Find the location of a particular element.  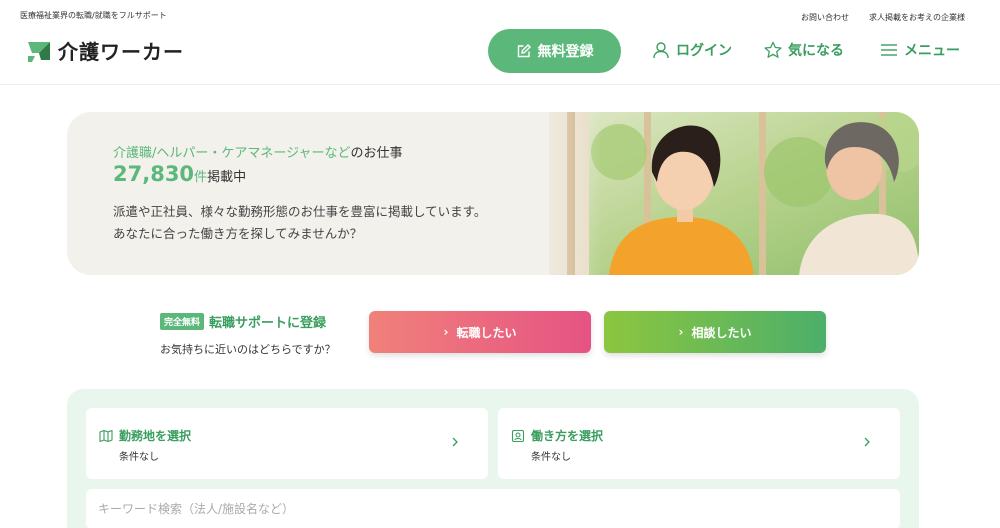

logo-mark-icon is located at coordinates (39, 51).